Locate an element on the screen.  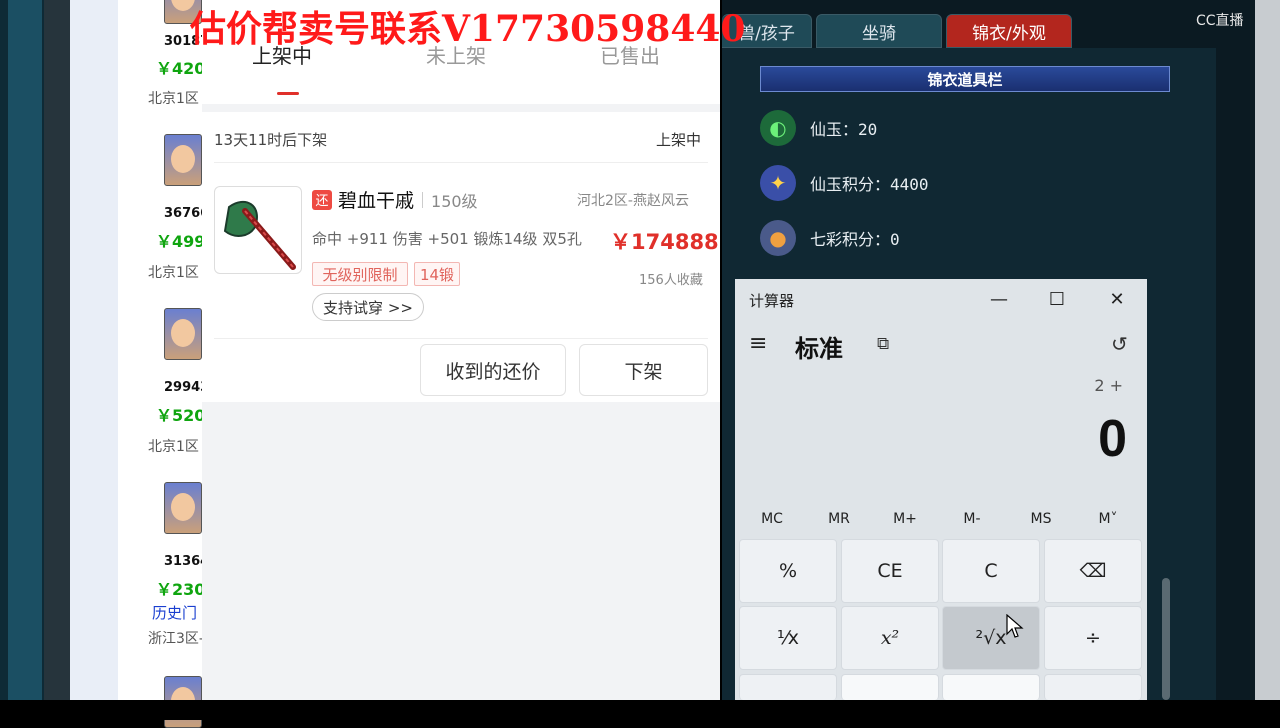
listing-price: ￥230 is located at coordinates (181, 589).